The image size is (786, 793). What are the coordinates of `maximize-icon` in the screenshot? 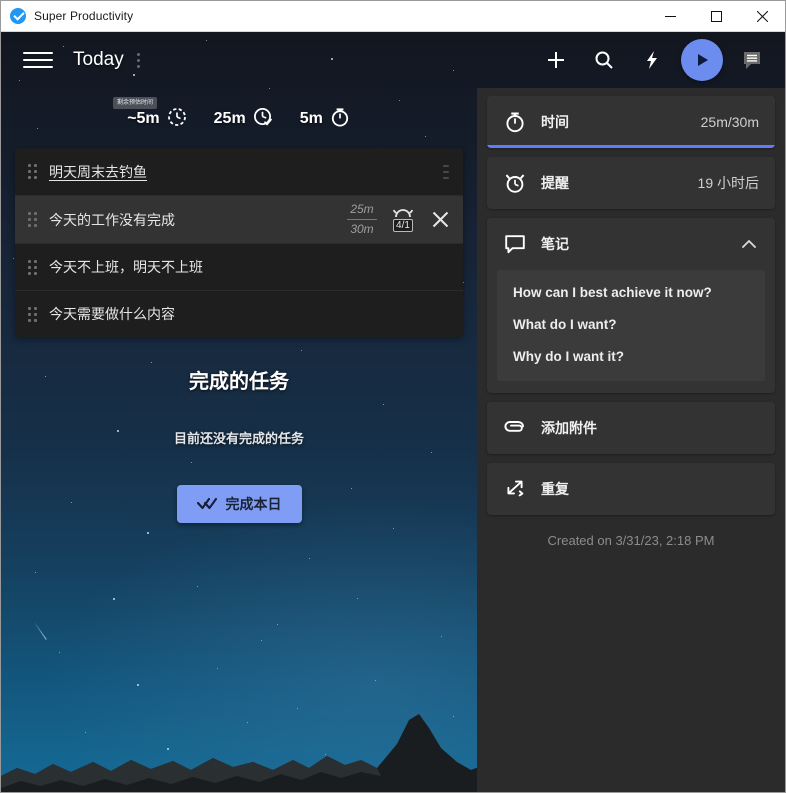 It's located at (716, 16).